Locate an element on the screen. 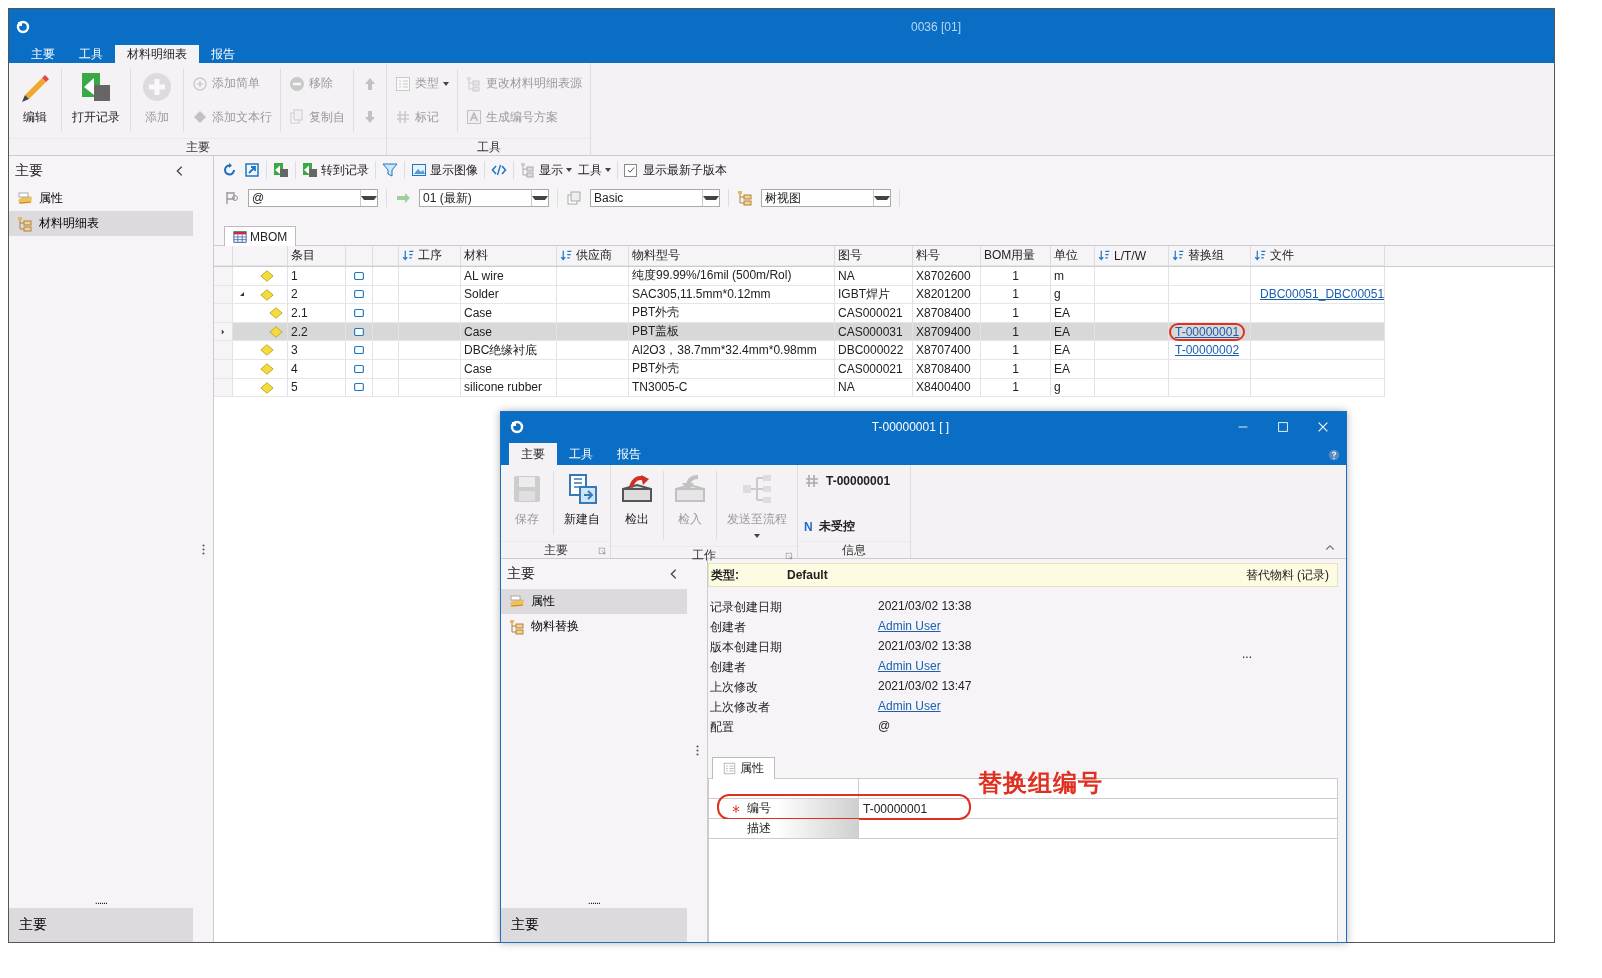  column-header: 替换组 is located at coordinates (1210, 256).